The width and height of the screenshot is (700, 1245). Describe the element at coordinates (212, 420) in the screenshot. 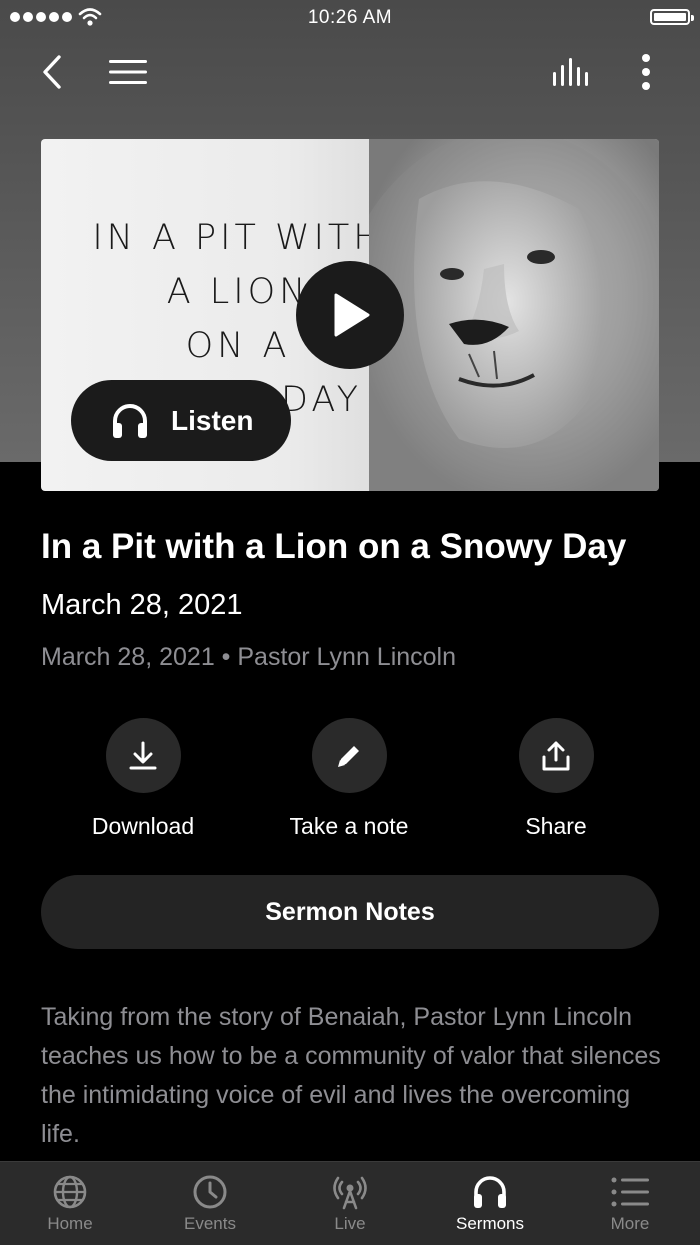

I see `listen-label: Listen` at that location.